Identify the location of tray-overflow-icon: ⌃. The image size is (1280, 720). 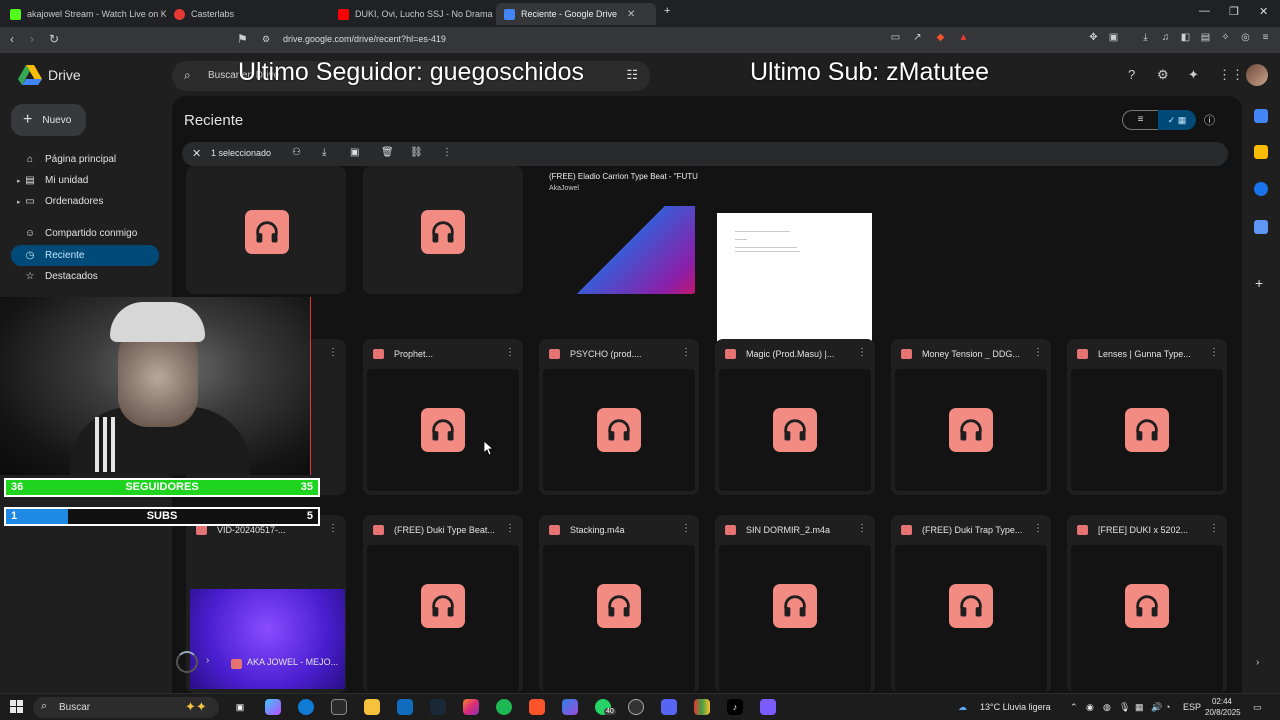
(1074, 707).